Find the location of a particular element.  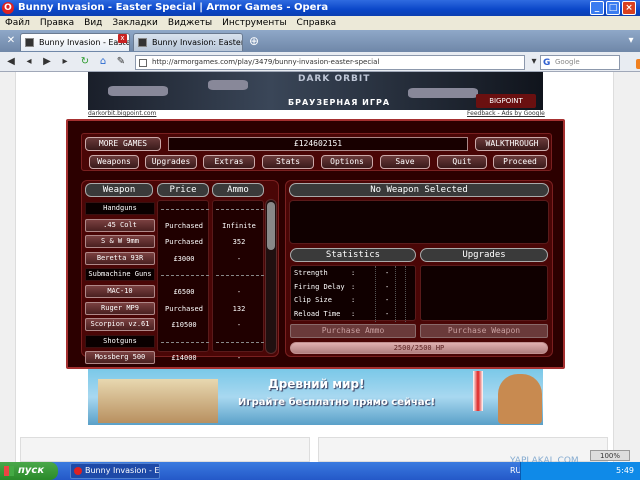

nav-options-button: Options is located at coordinates (347, 162).